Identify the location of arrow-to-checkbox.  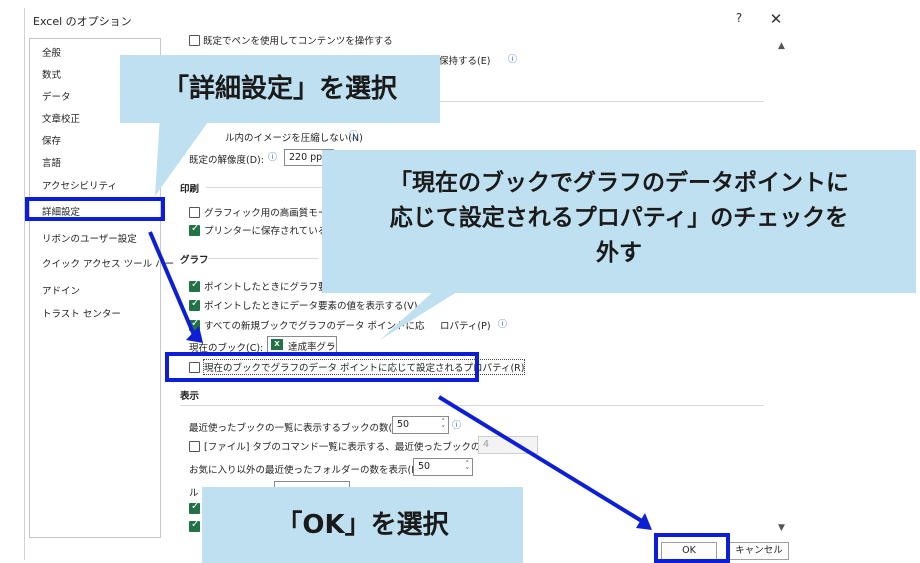
(172, 283).